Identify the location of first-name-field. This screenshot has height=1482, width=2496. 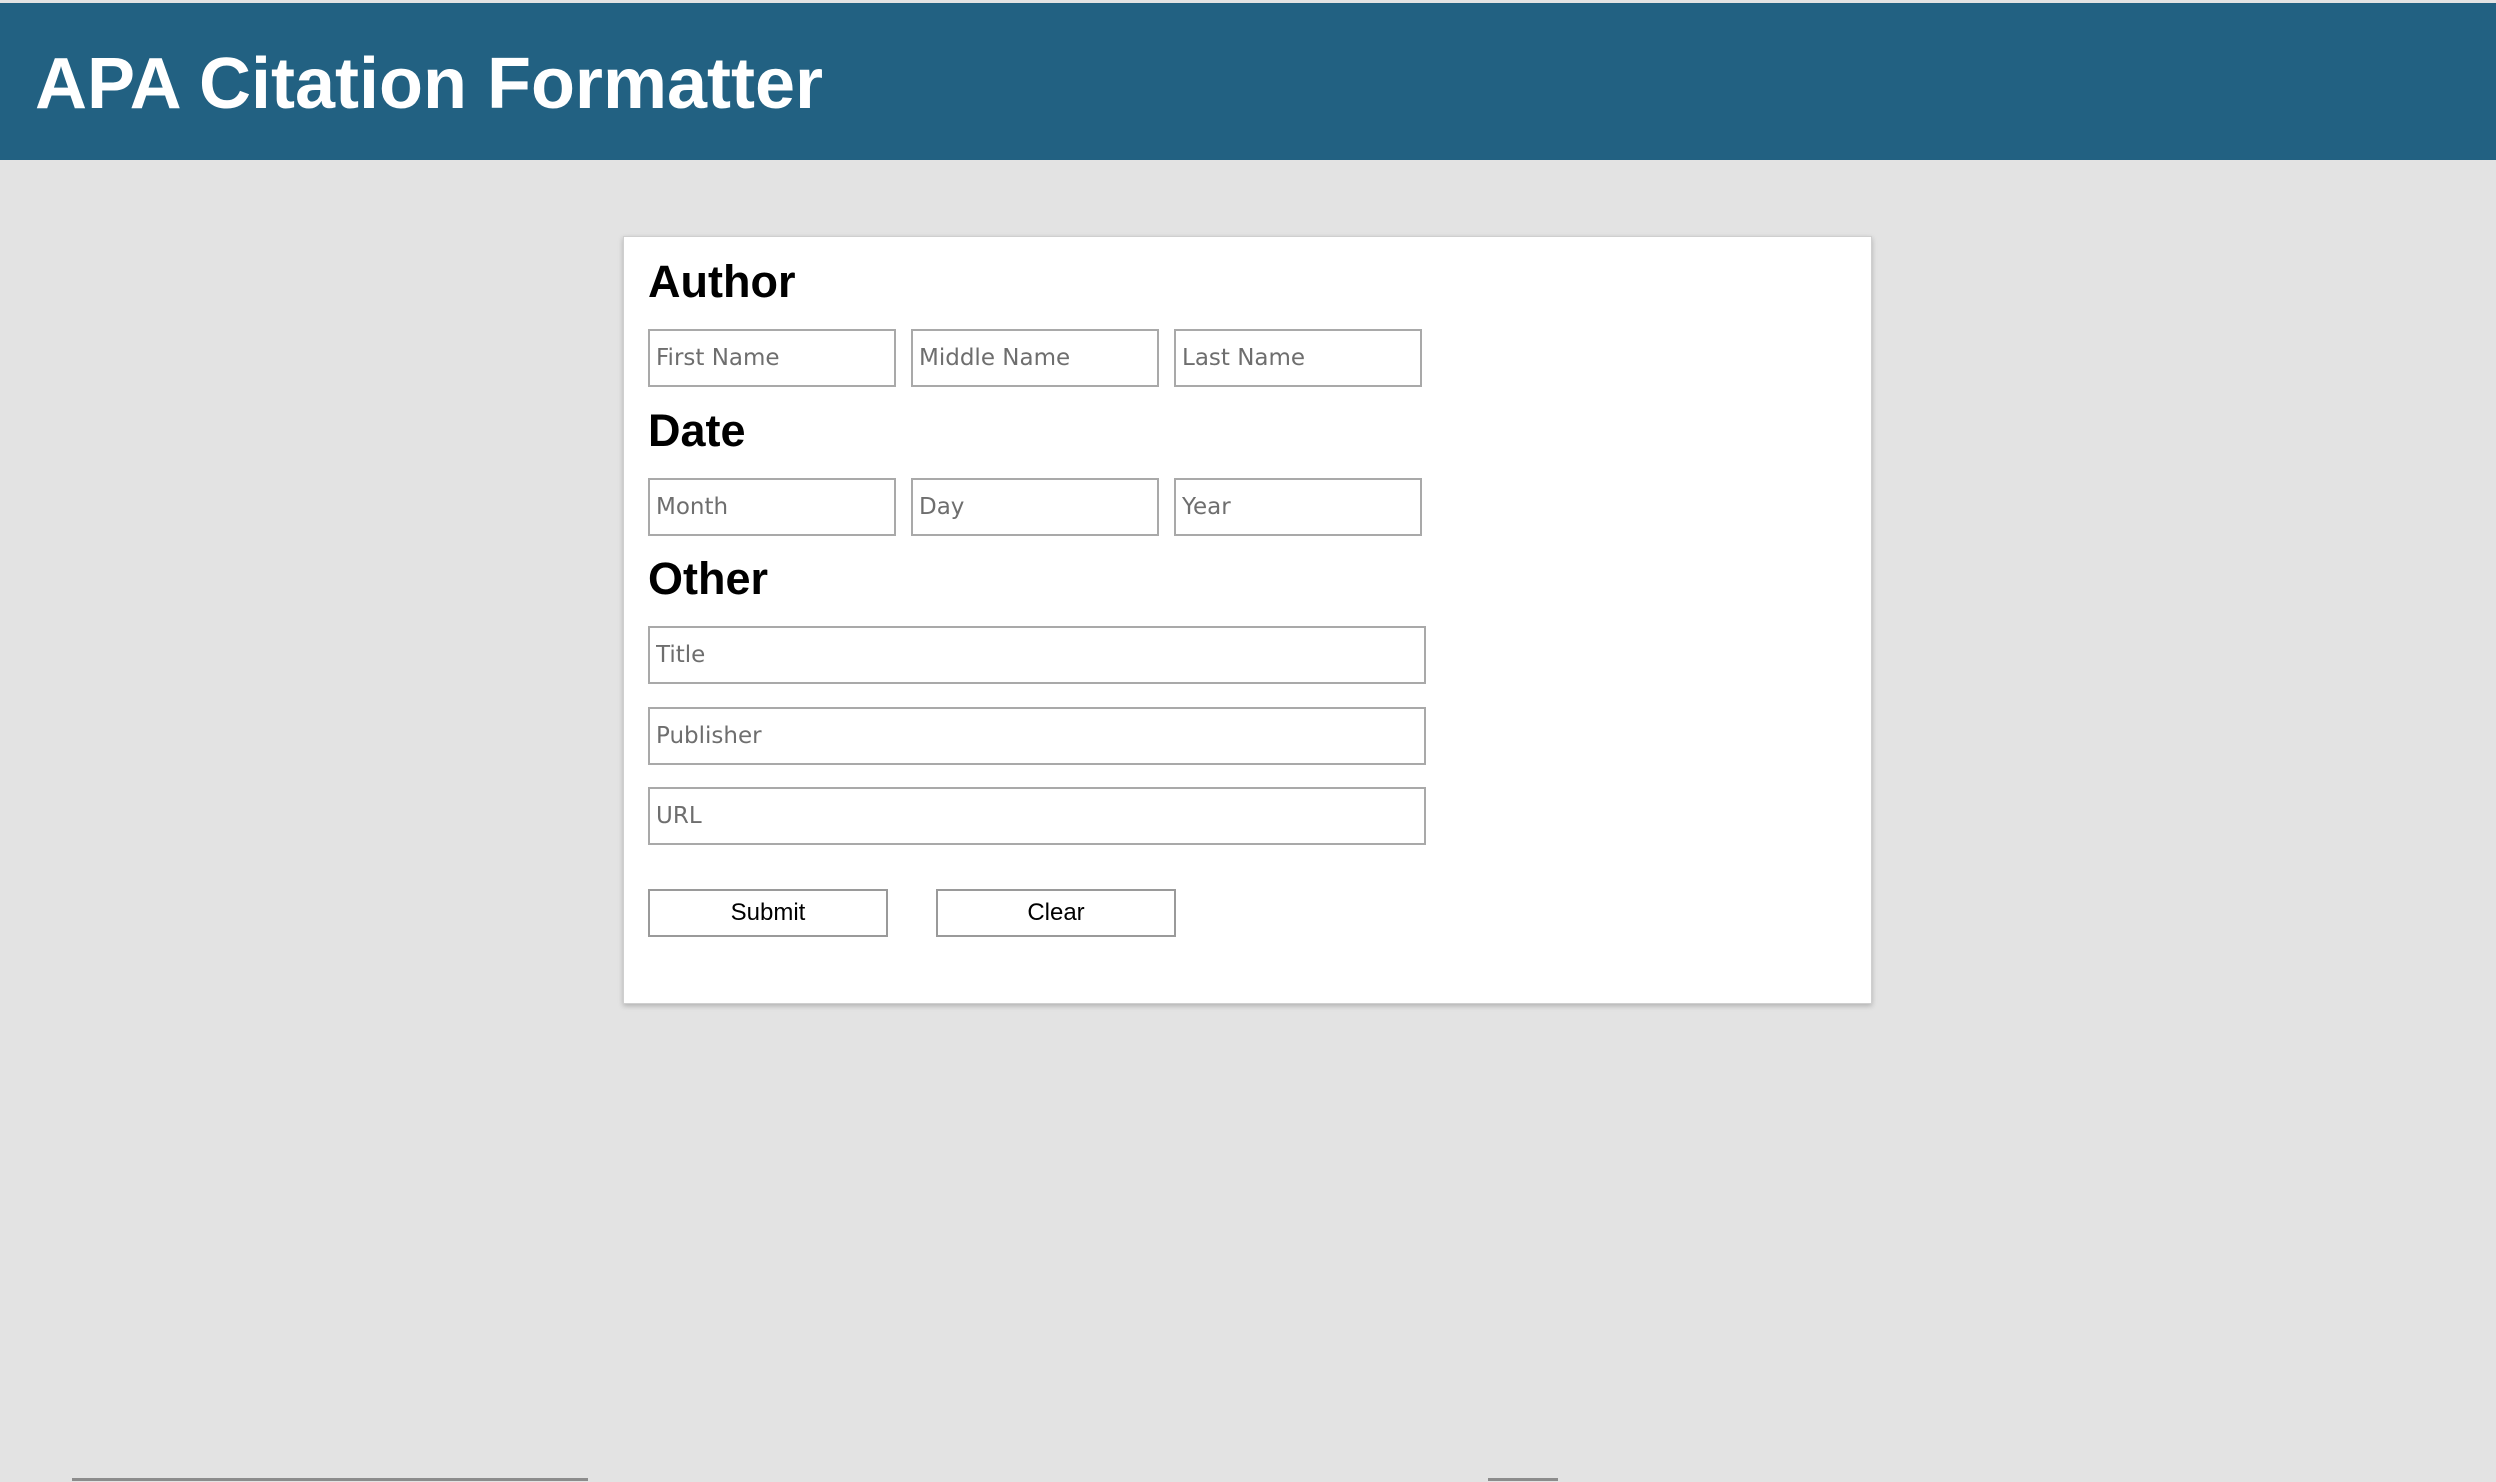
(772, 358).